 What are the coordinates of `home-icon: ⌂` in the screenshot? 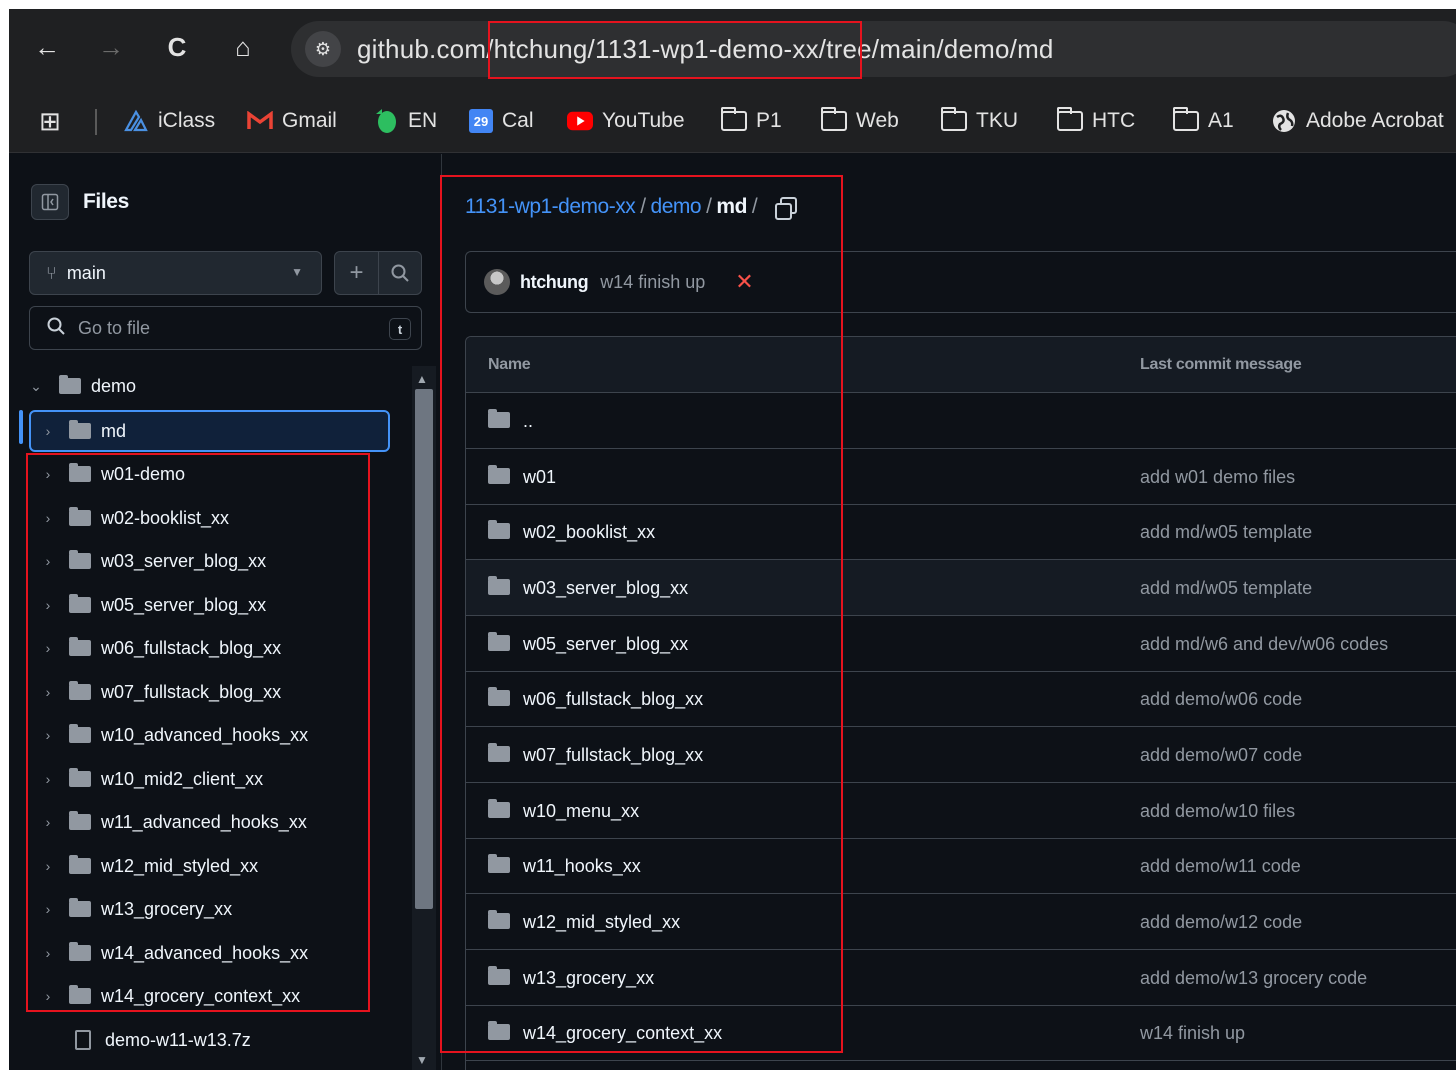 It's located at (243, 47).